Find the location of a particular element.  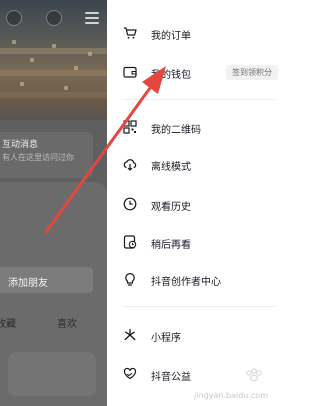

menu-item-creator-center: 抖音创作者中心 is located at coordinates (202, 280).